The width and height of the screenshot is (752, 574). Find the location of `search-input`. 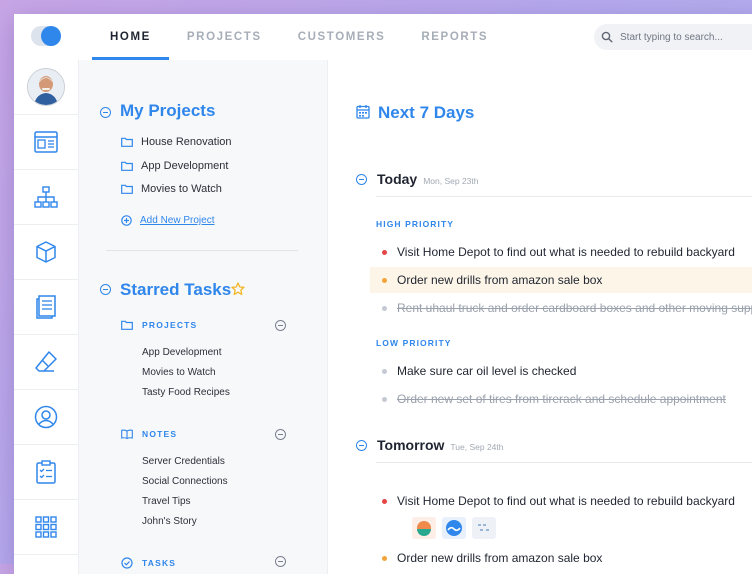

search-input is located at coordinates (685, 37).